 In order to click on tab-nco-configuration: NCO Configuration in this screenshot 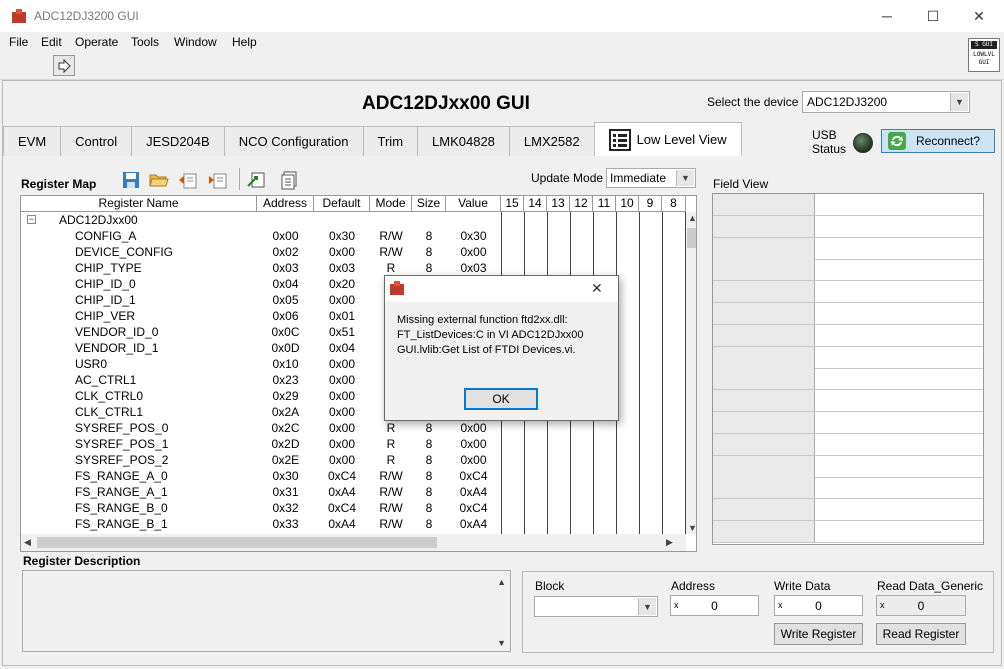, I will do `click(293, 141)`.